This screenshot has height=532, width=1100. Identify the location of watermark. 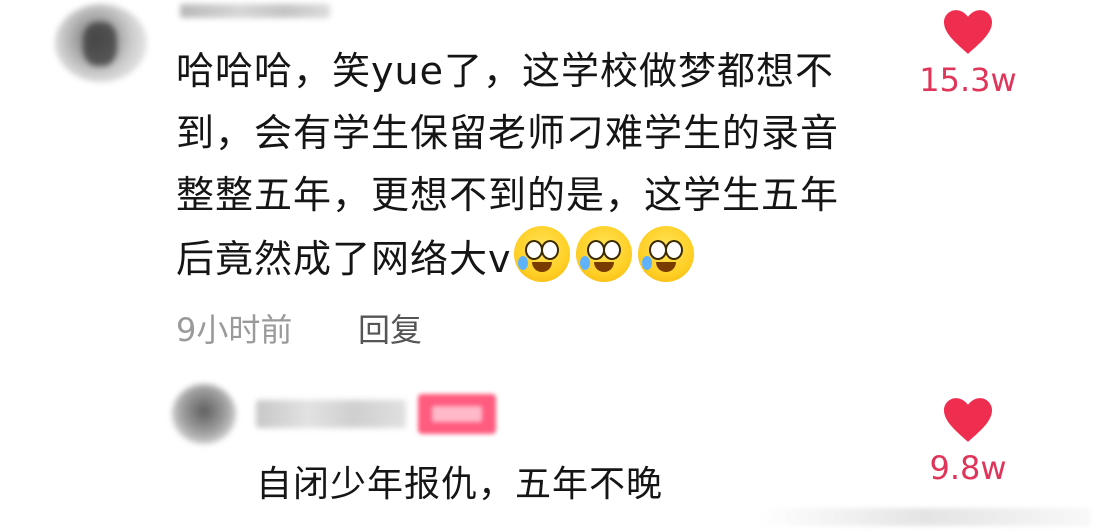
(925, 517).